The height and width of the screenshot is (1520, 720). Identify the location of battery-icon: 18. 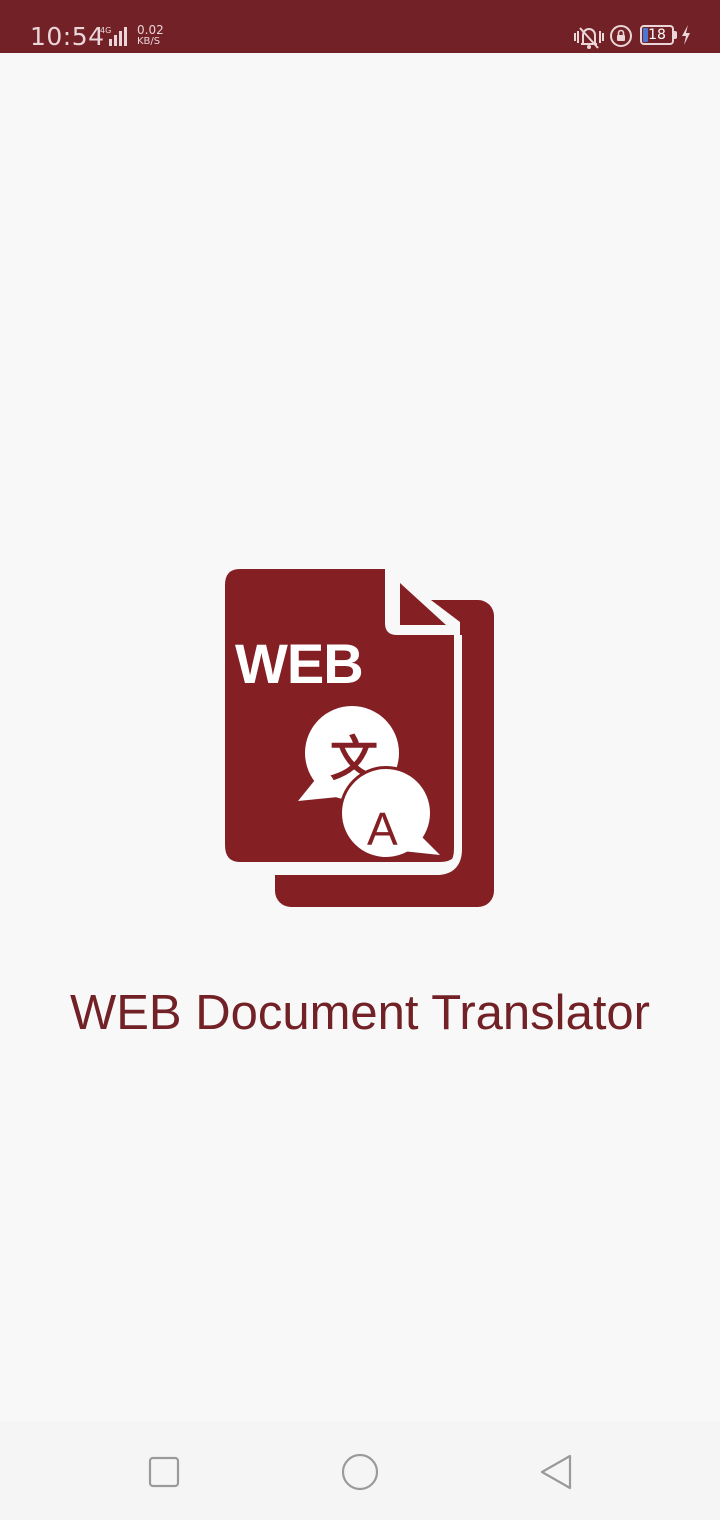
(657, 35).